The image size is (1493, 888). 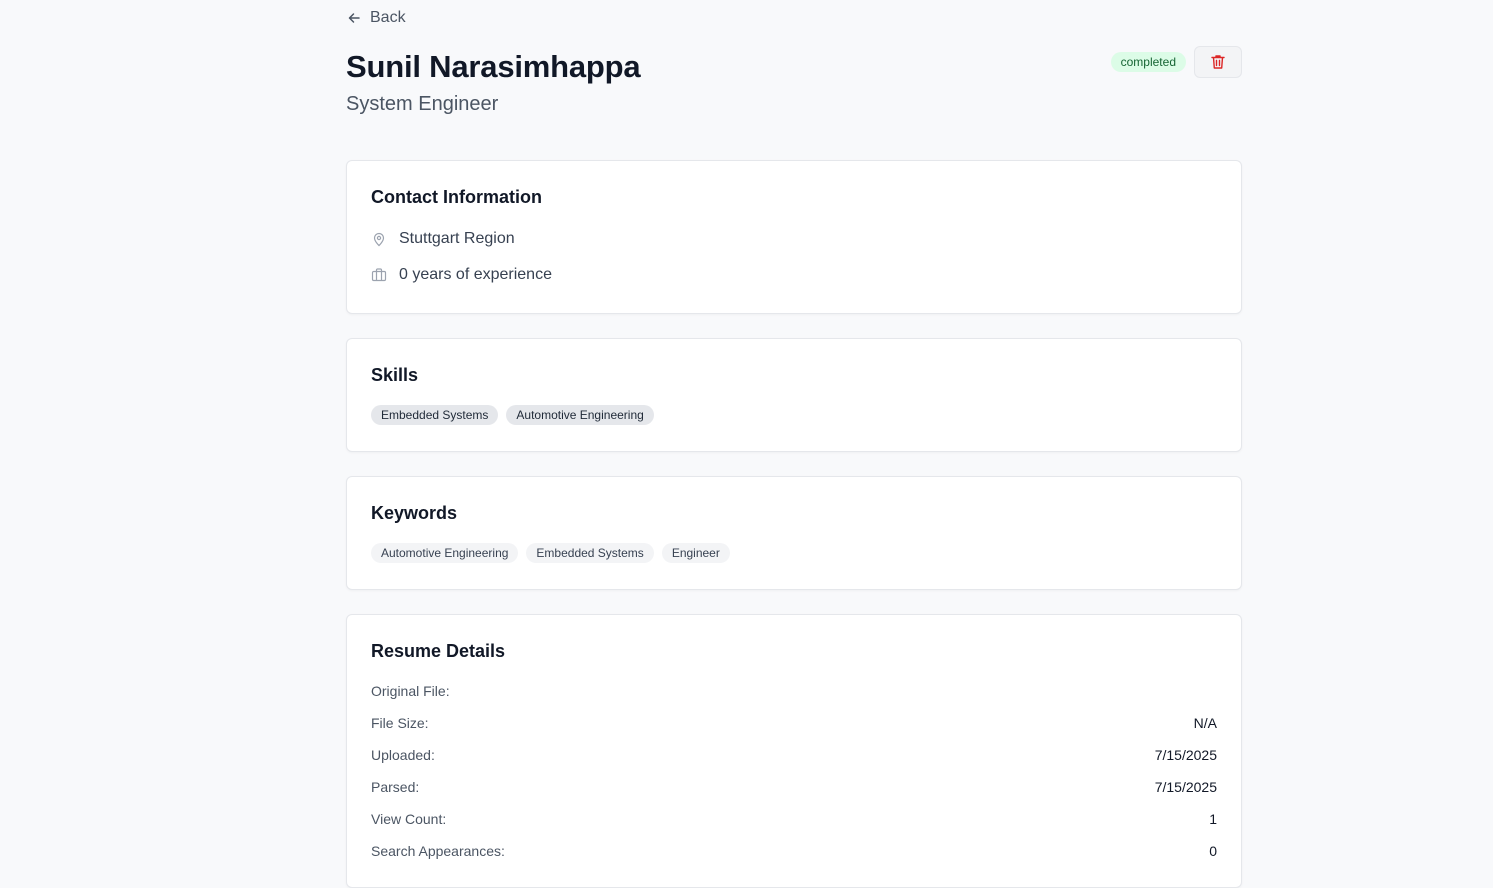 I want to click on skills-list: Embedded Systems Automotive Engineering, so click(x=794, y=414).